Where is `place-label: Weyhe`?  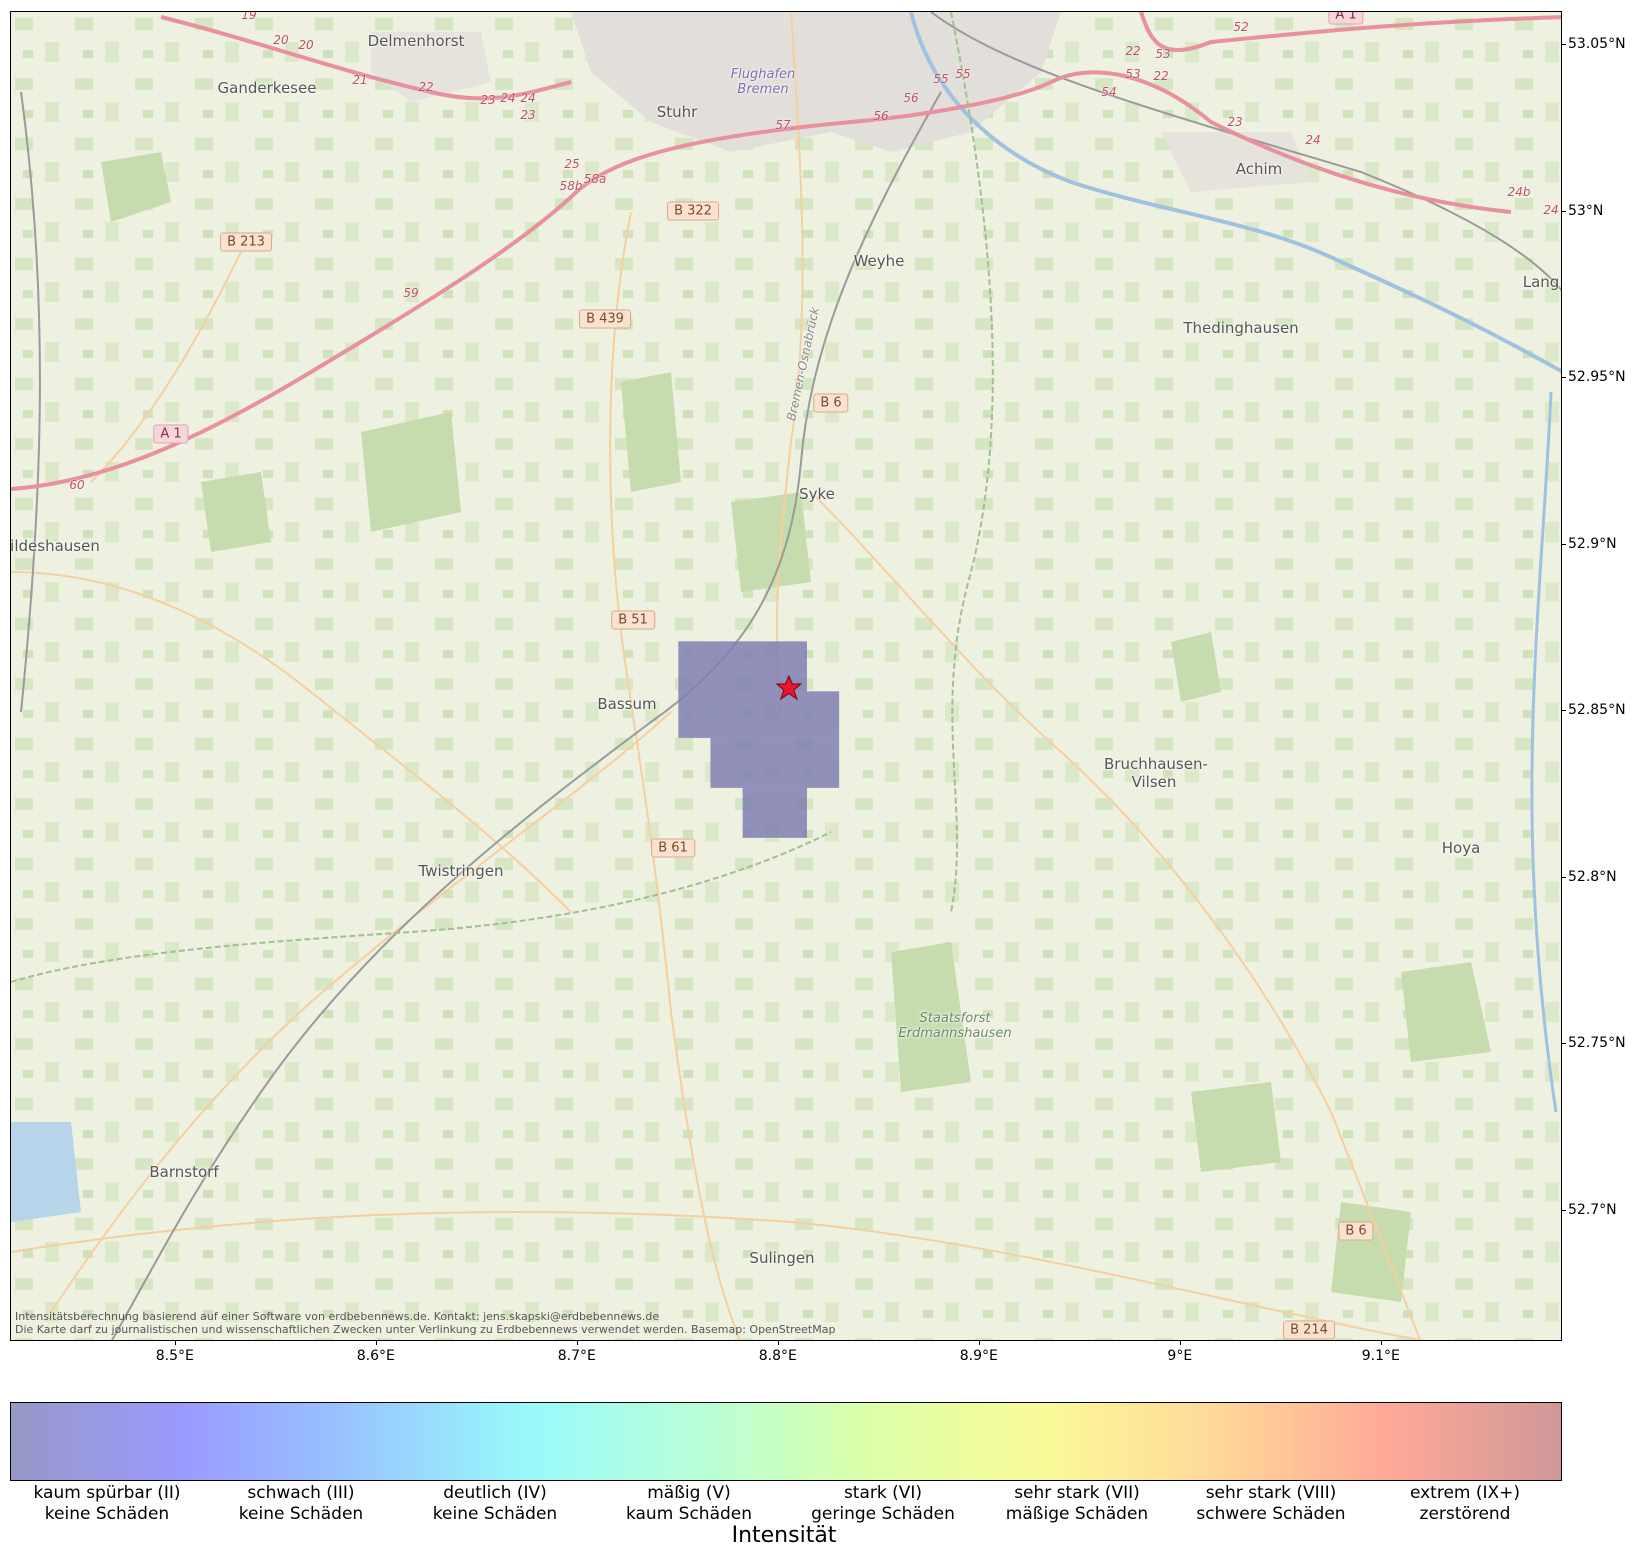
place-label: Weyhe is located at coordinates (879, 261).